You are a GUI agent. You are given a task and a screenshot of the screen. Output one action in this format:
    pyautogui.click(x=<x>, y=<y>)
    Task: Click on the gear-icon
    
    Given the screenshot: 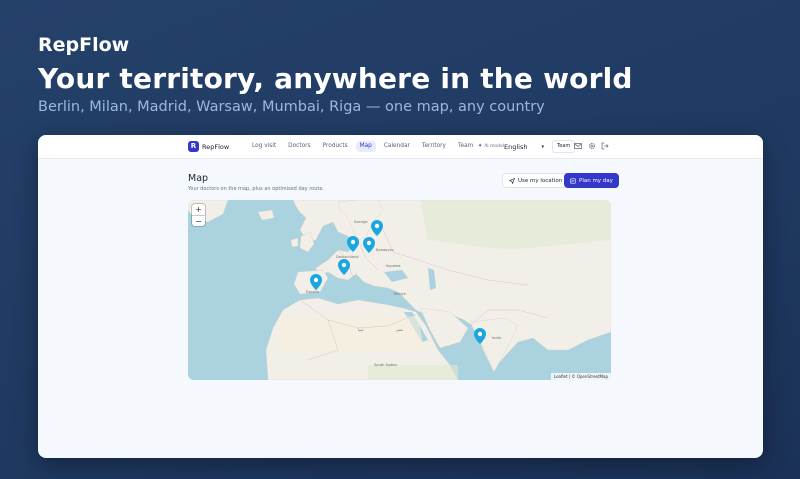 What is the action you would take?
    pyautogui.click(x=592, y=146)
    